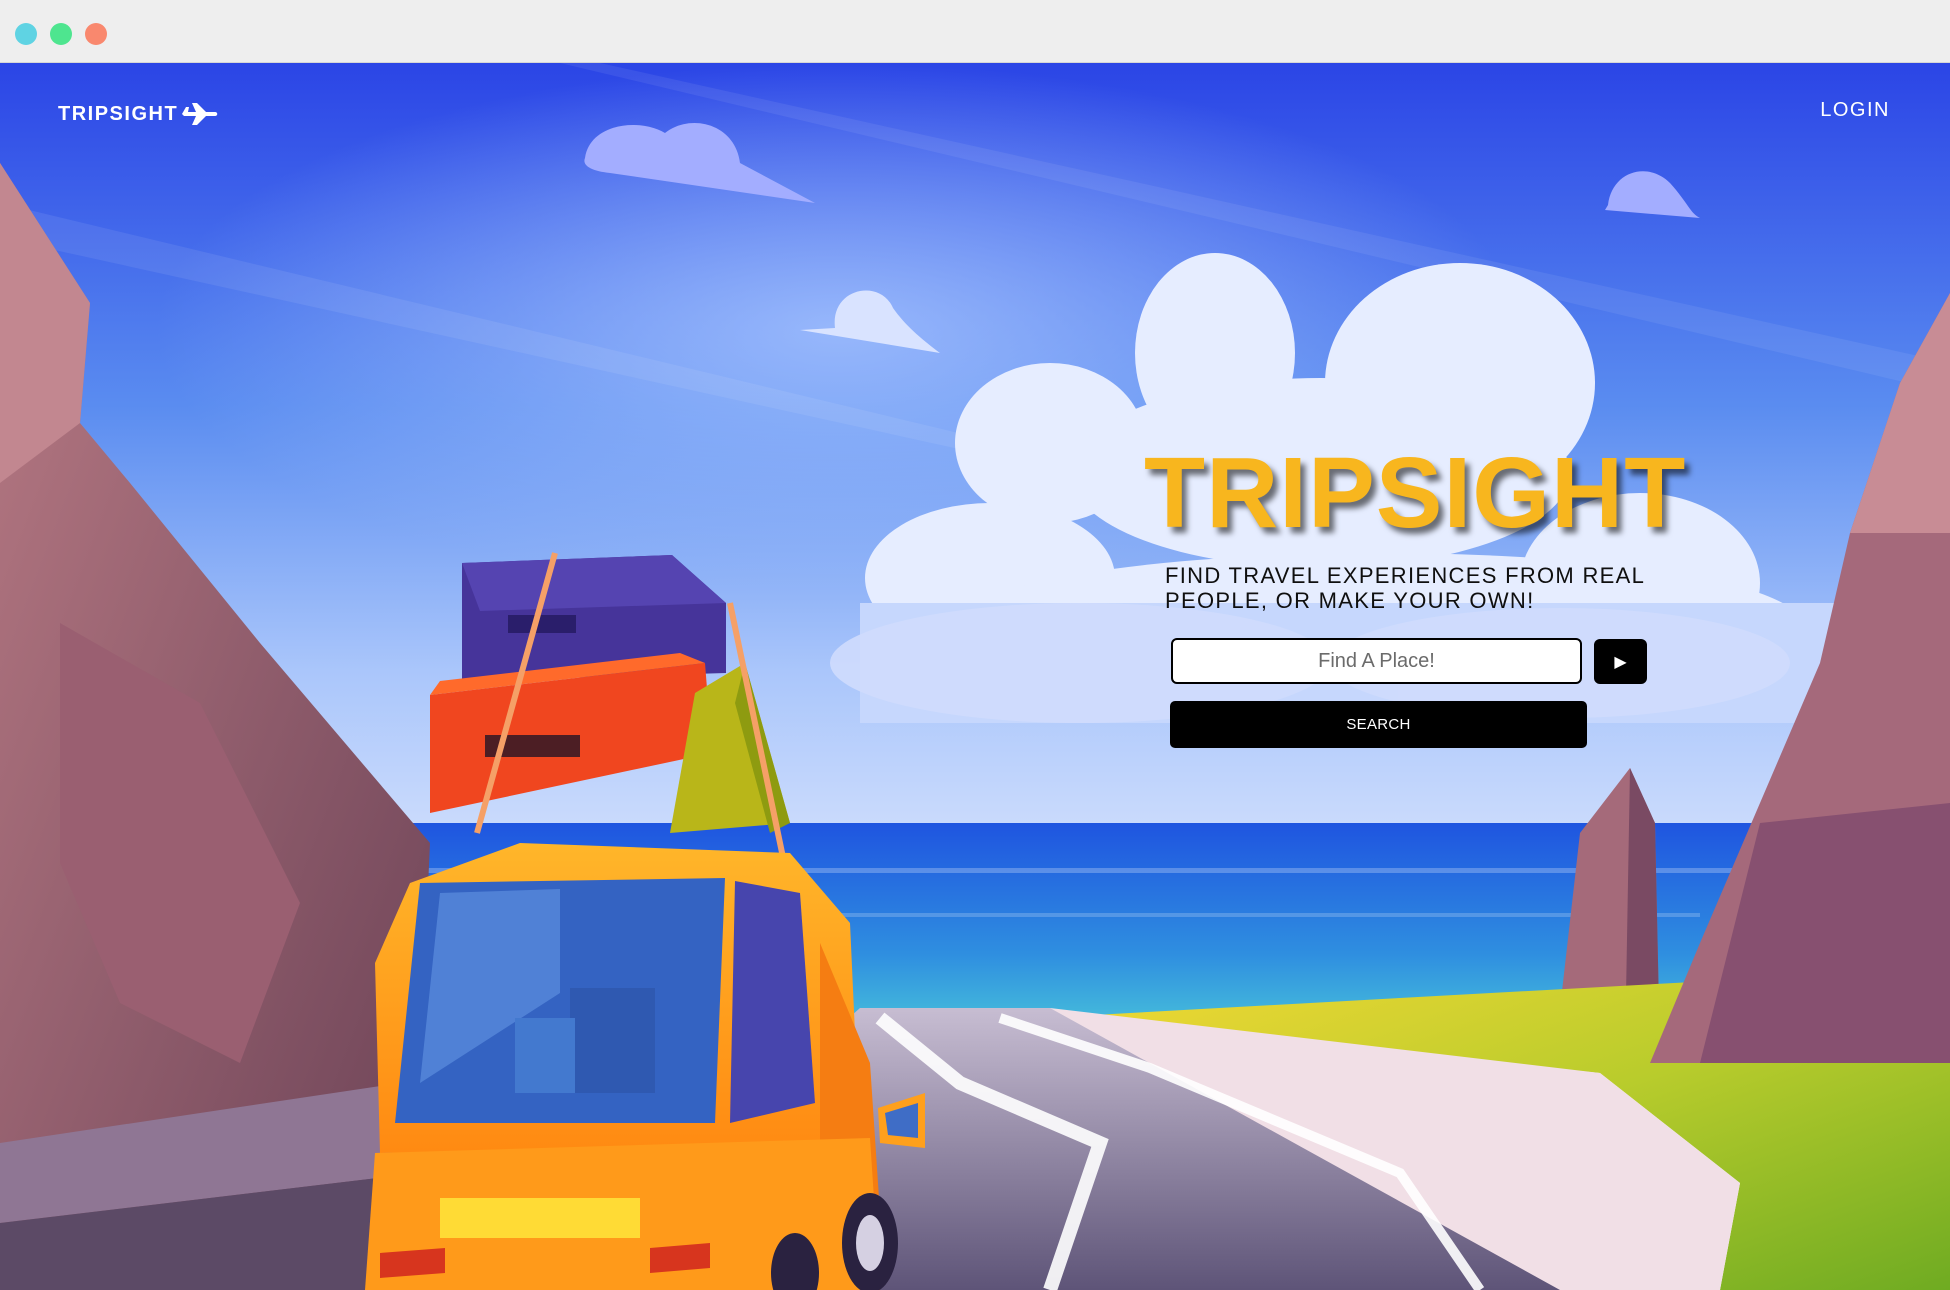 The width and height of the screenshot is (1950, 1290). I want to click on search-button: SEARCH, so click(1378, 724).